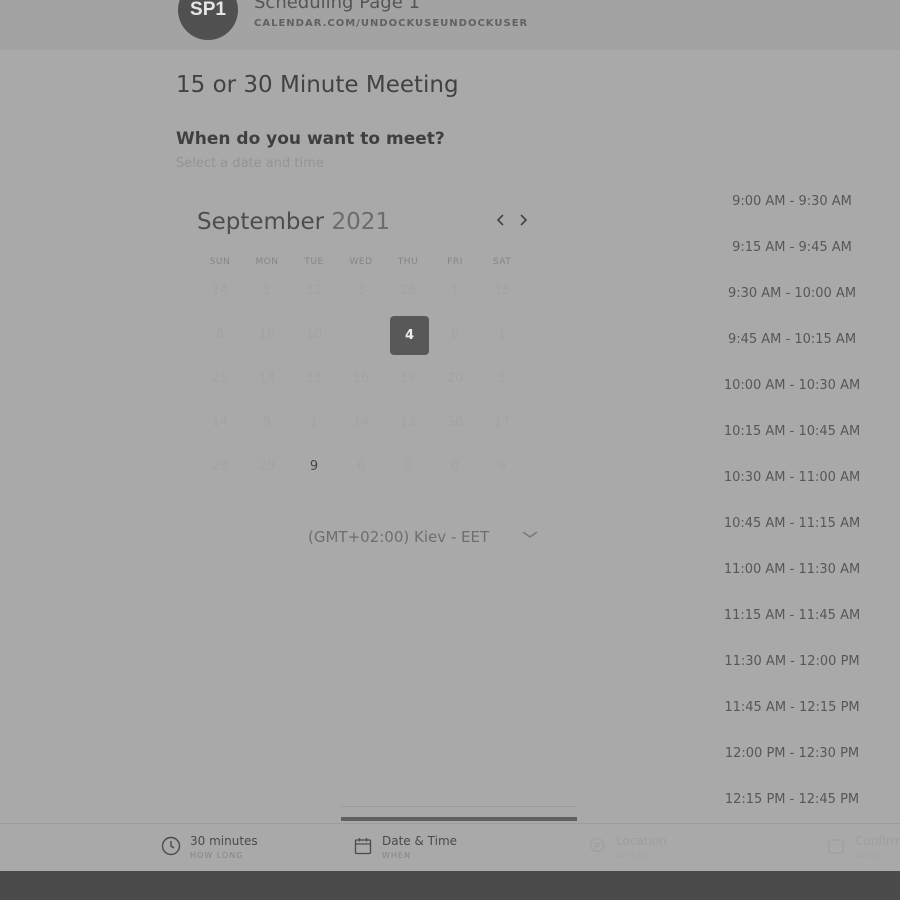 Image resolution: width=900 pixels, height=900 pixels. Describe the element at coordinates (261, 222) in the screenshot. I see `calendar-month: September` at that location.